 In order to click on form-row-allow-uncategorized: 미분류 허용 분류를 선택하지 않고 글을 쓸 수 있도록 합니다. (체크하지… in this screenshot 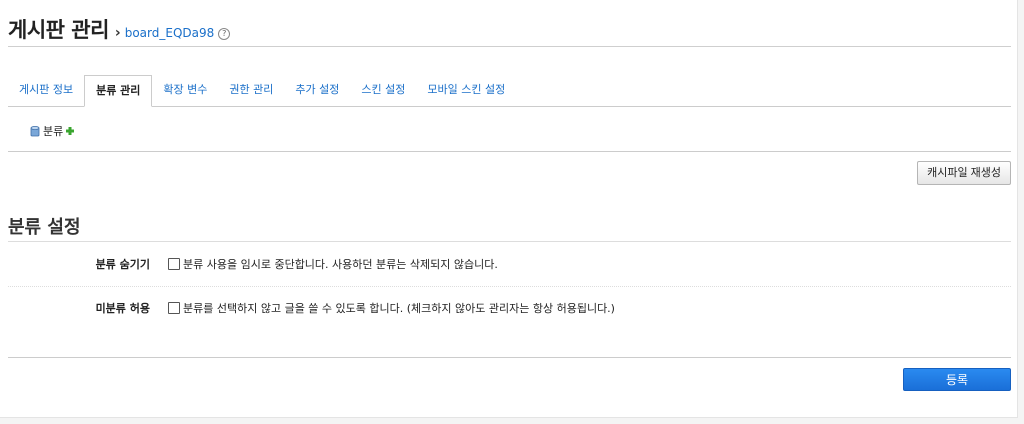, I will do `click(509, 308)`.